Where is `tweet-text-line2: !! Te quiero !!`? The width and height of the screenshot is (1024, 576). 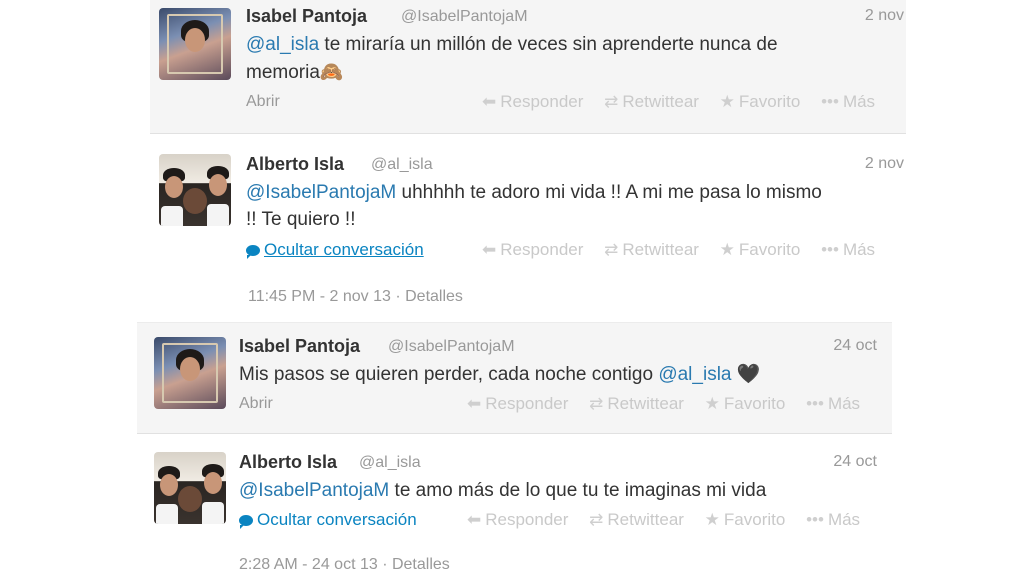 tweet-text-line2: !! Te quiero !! is located at coordinates (301, 219).